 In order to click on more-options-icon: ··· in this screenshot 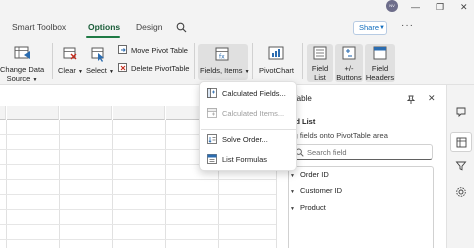, I will do `click(407, 25)`.